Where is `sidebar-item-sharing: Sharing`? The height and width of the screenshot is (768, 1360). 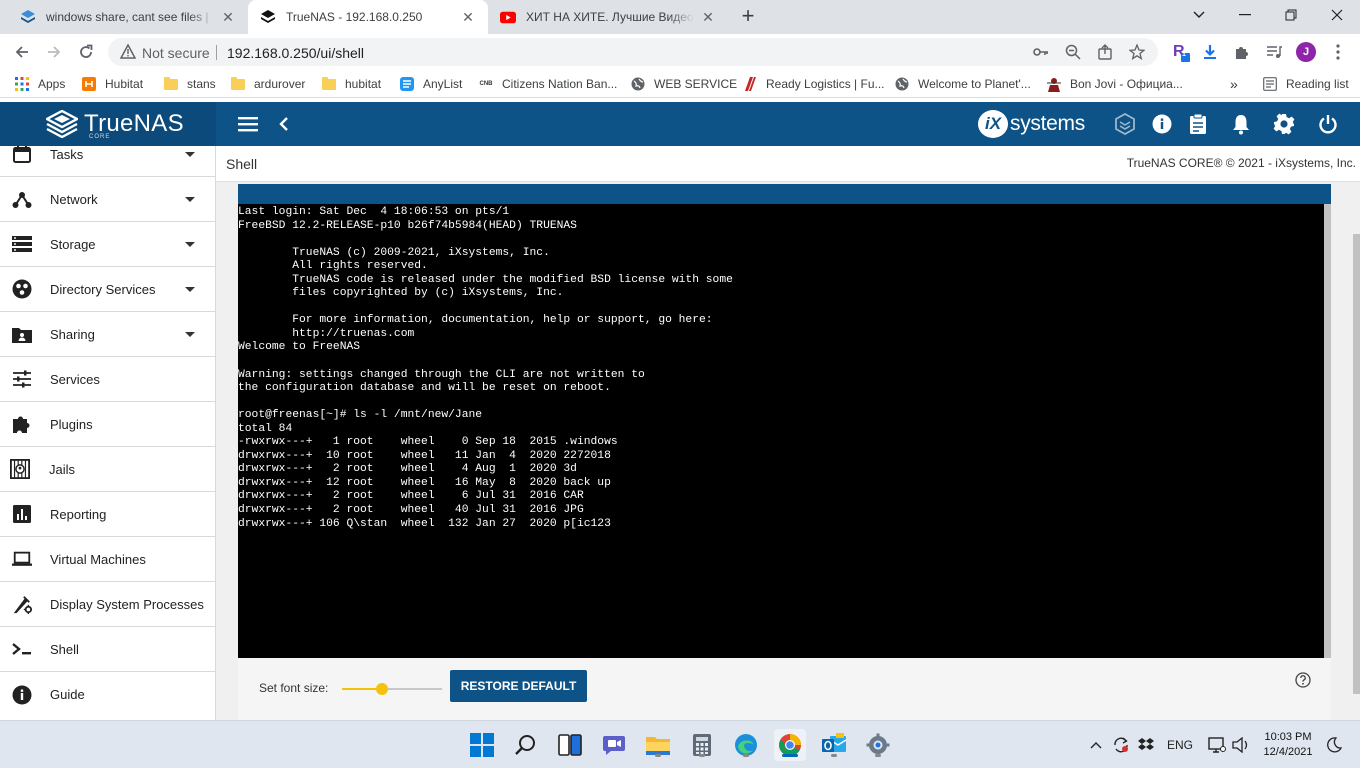
sidebar-item-sharing: Sharing is located at coordinates (107, 334).